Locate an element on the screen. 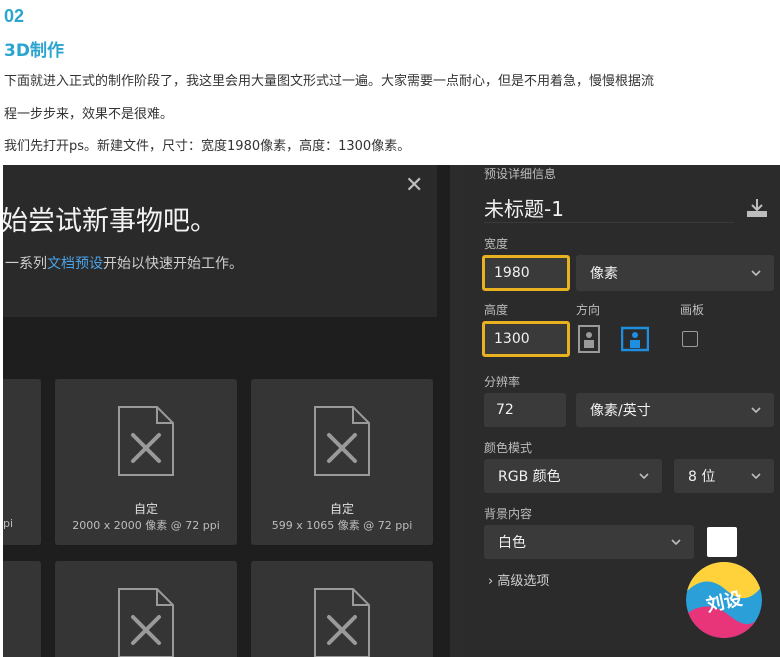 This screenshot has height=657, width=780. section-title: 3D制作 is located at coordinates (34, 51).